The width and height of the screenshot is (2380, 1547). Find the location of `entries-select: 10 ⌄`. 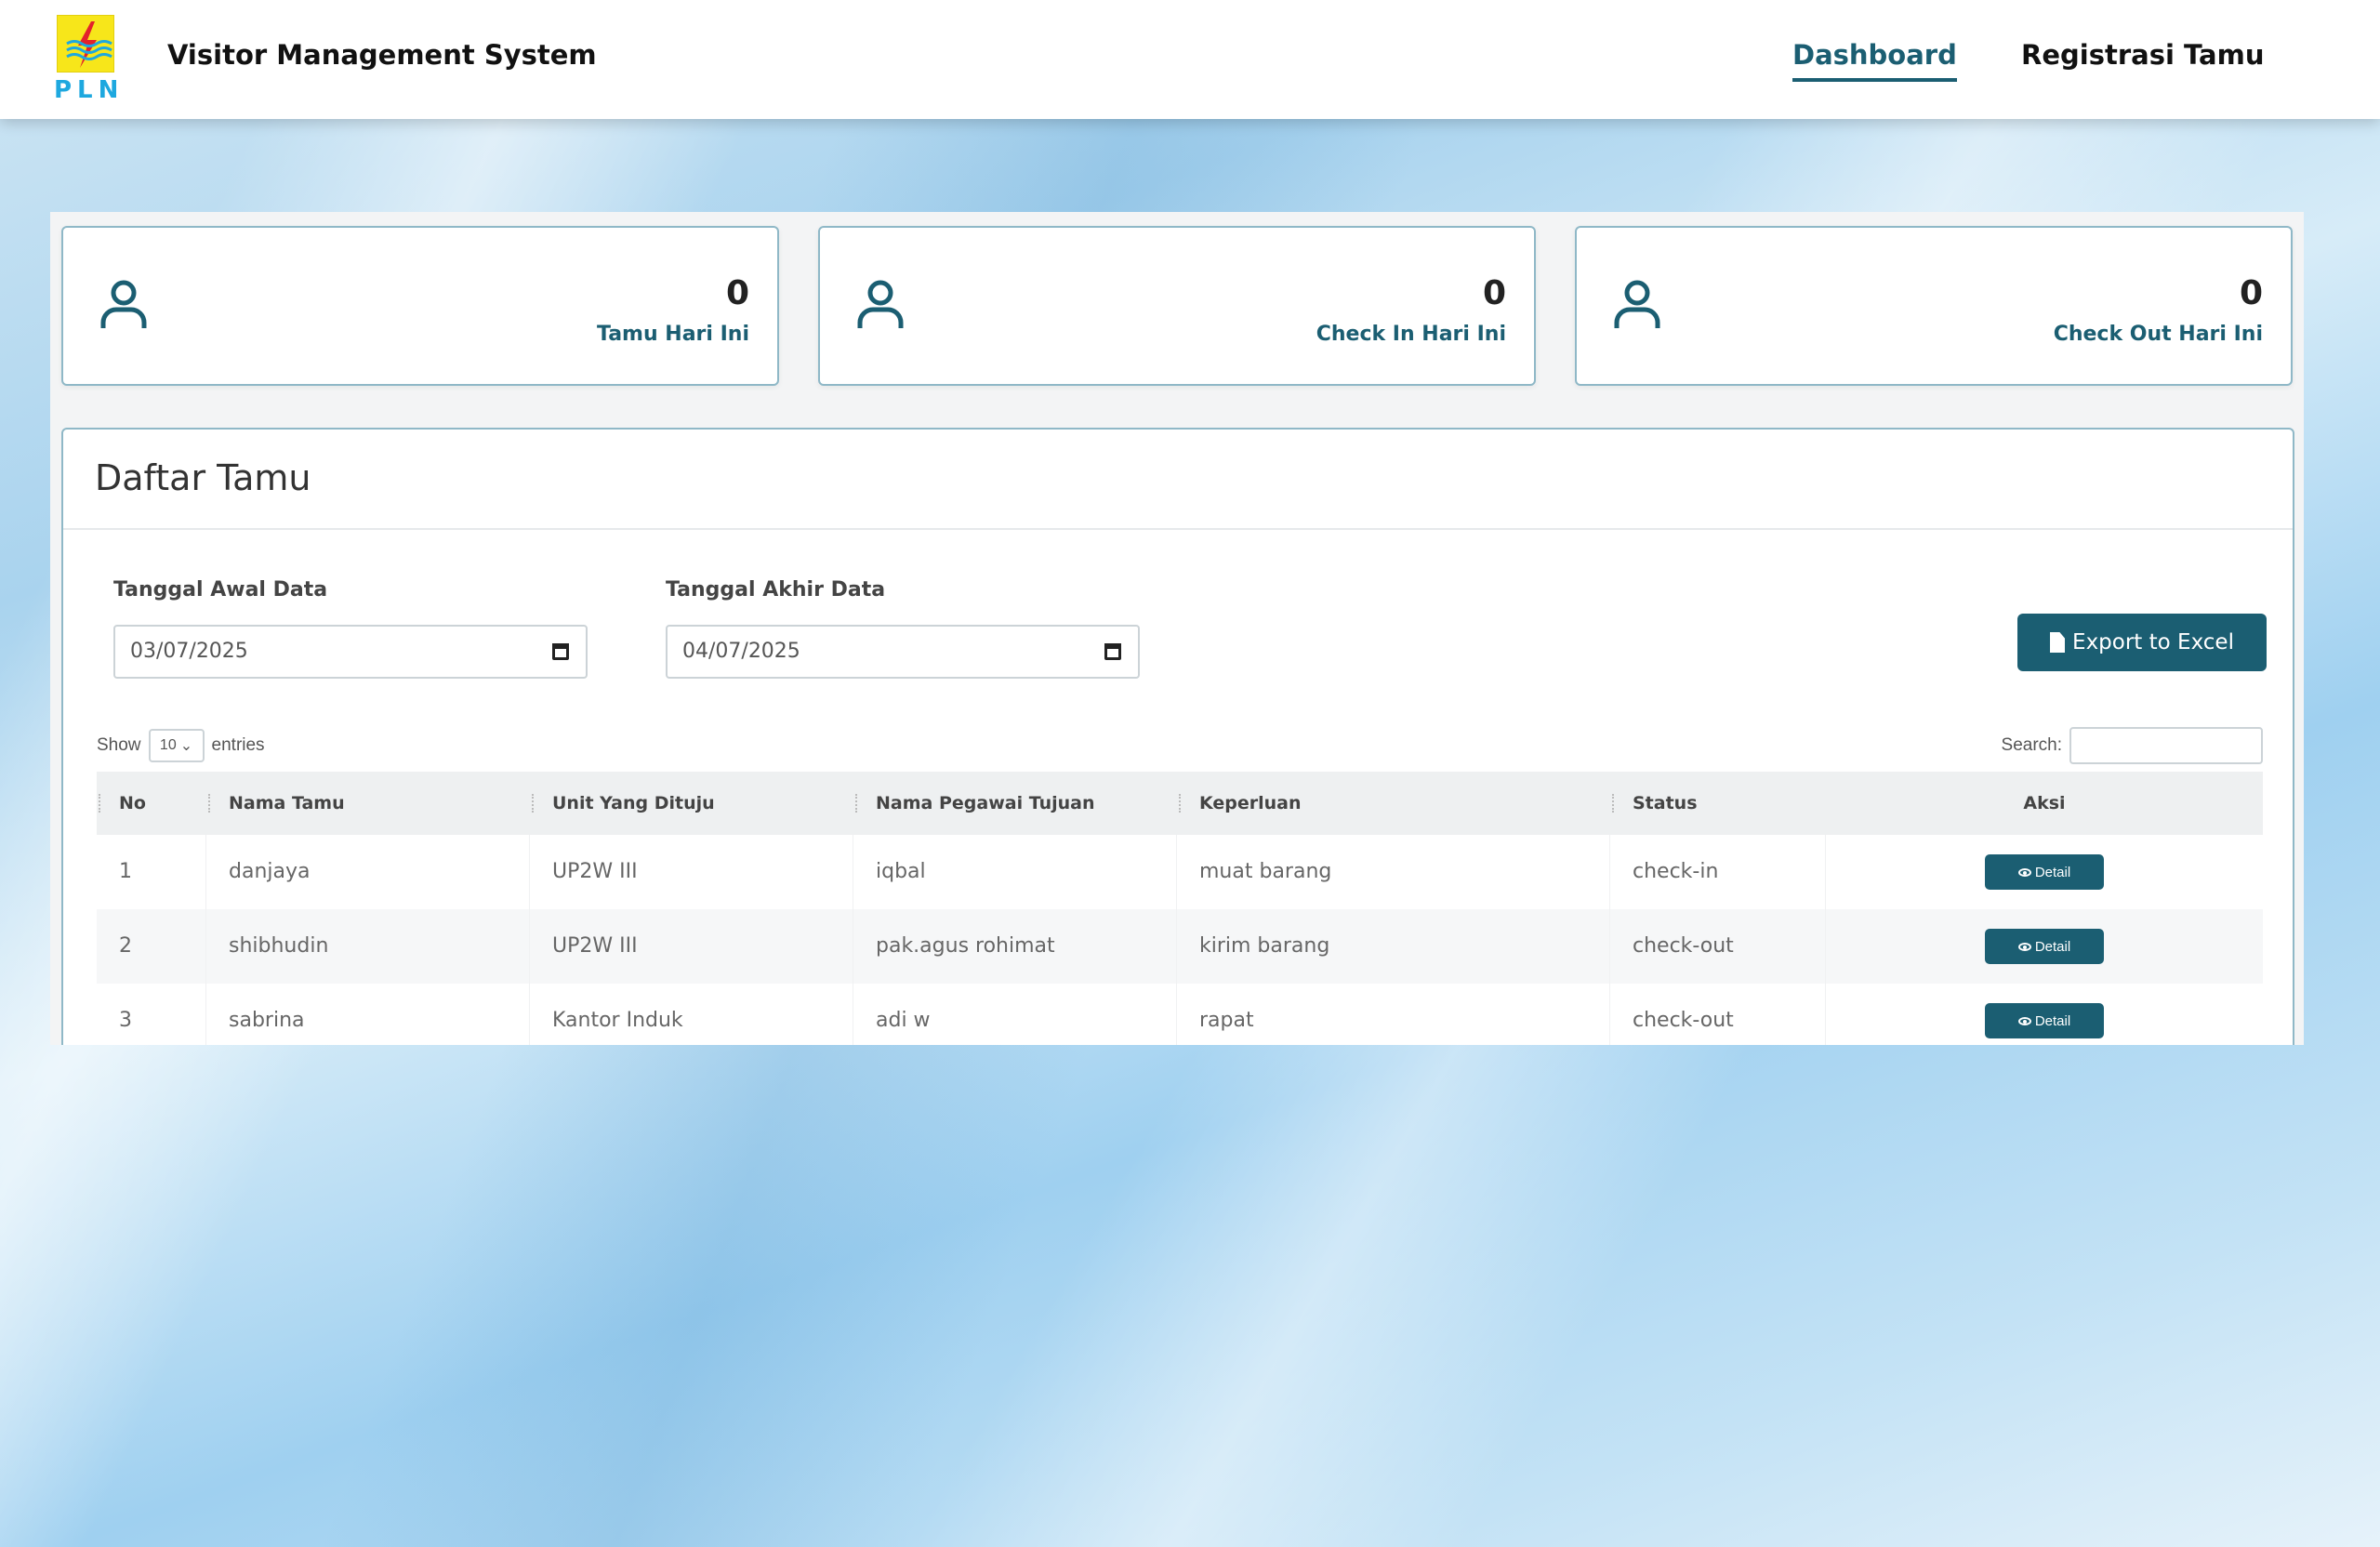

entries-select: 10 ⌄ is located at coordinates (176, 745).